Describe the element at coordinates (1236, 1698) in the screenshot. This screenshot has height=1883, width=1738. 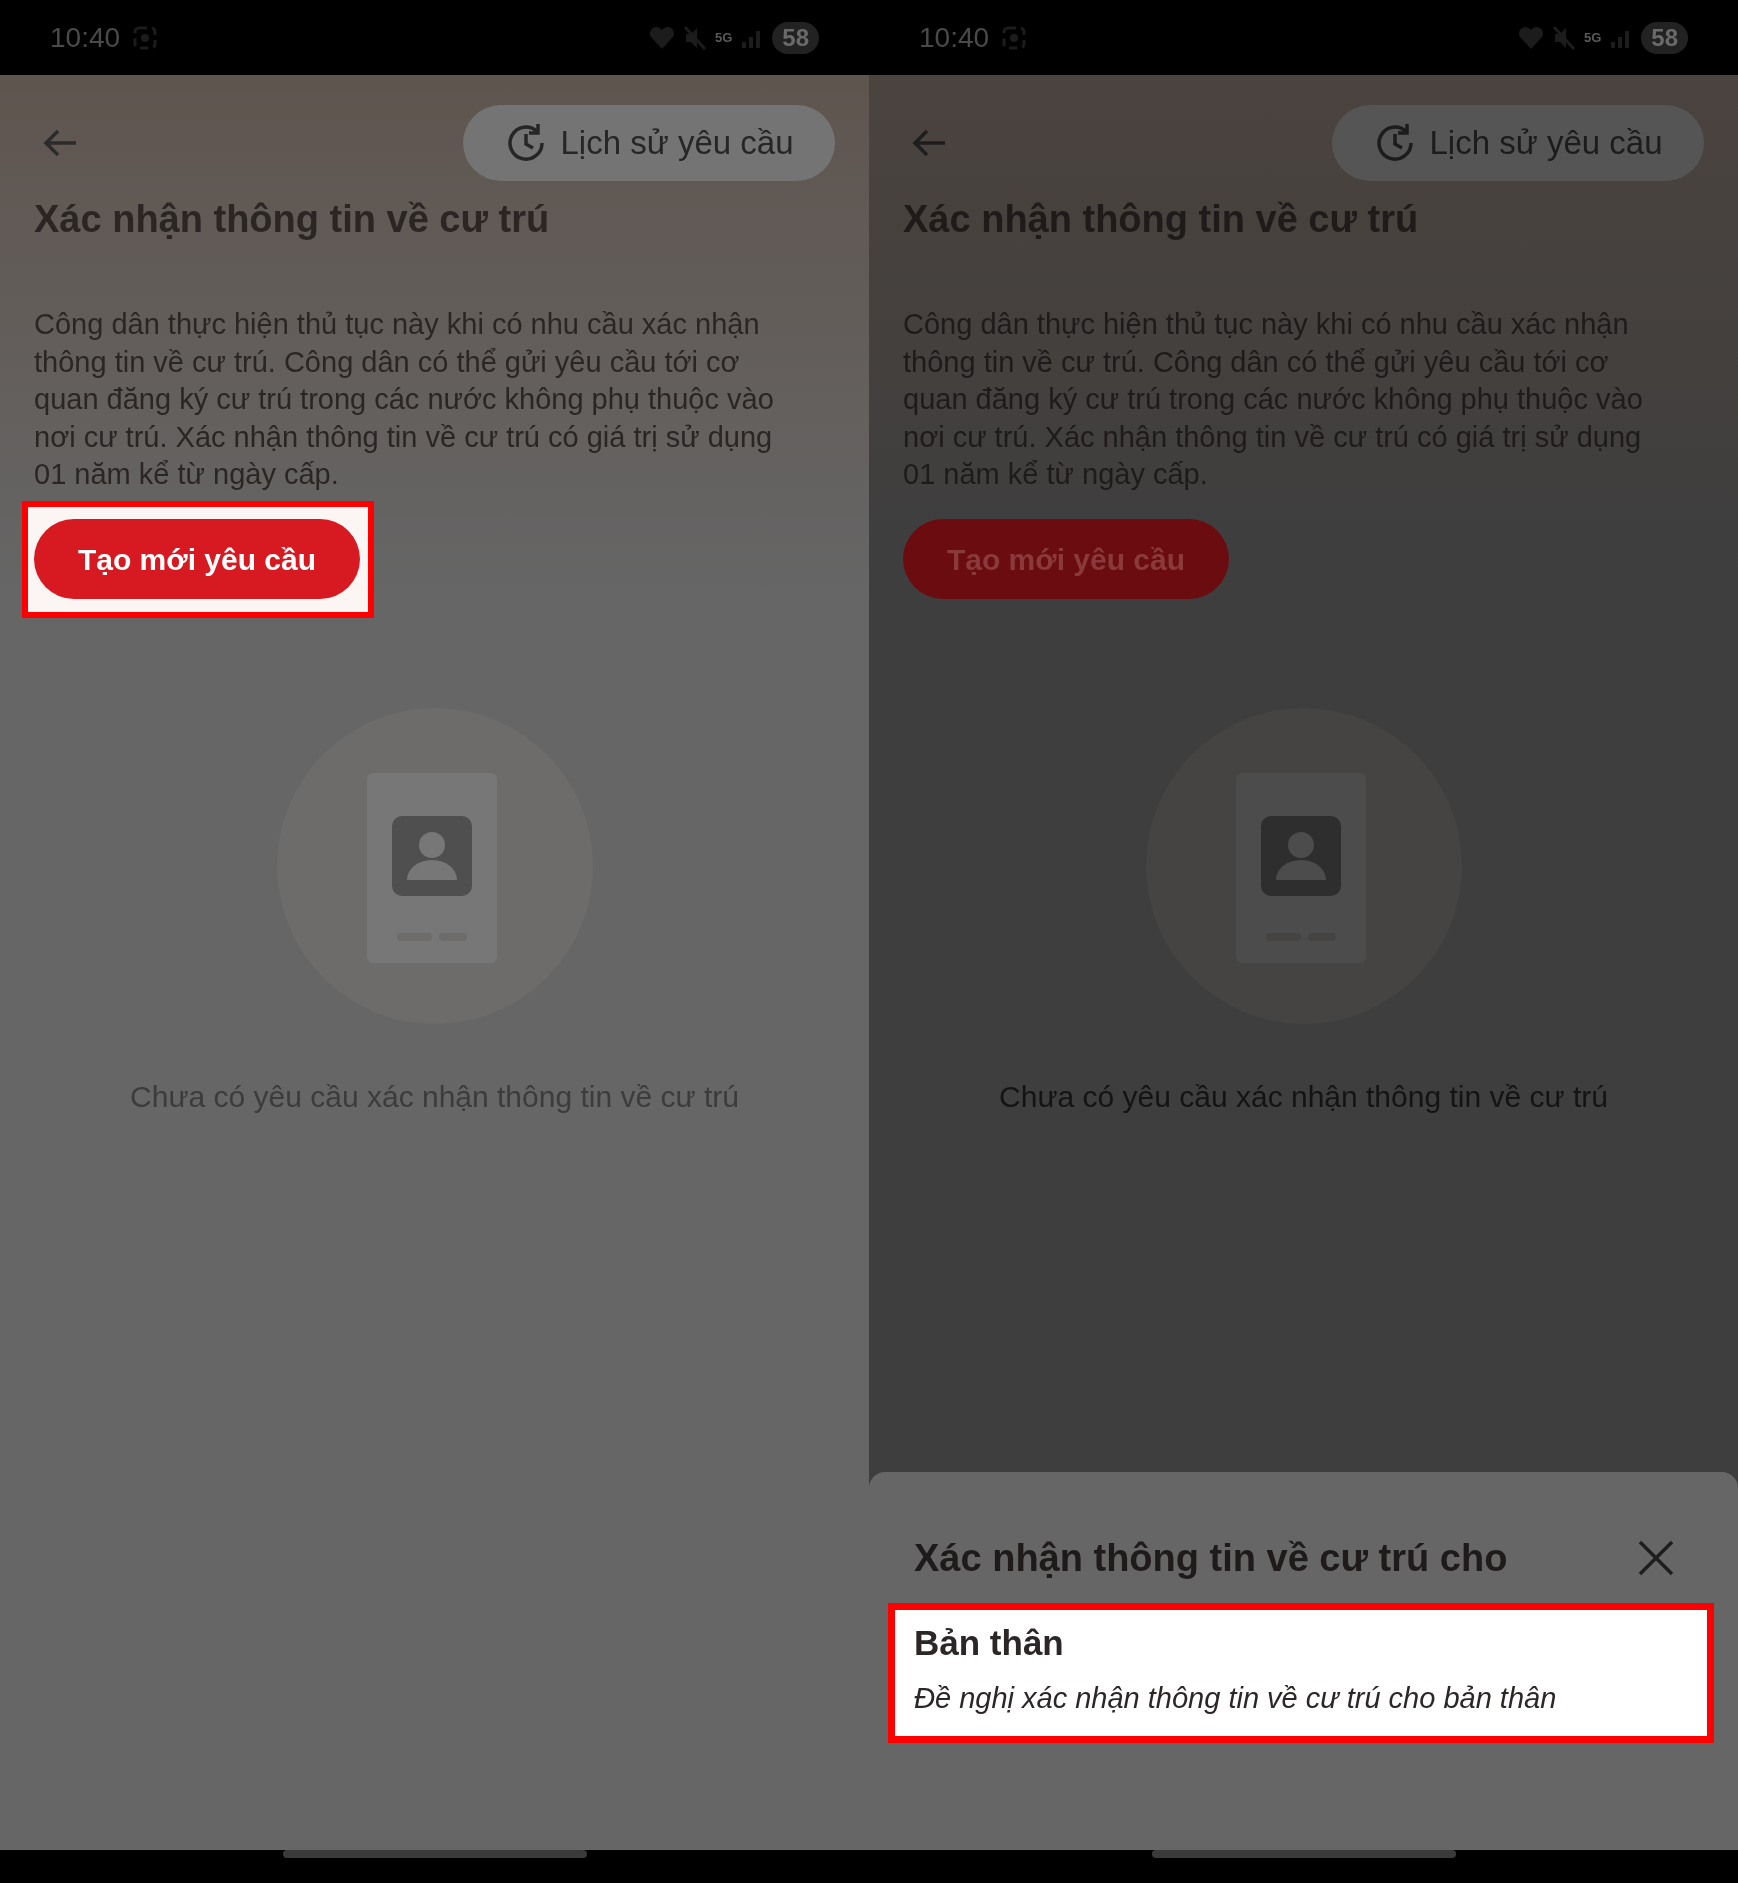
I see `option-description: Đề nghị xác nhận thông tin về cư trú cho bản thân` at that location.